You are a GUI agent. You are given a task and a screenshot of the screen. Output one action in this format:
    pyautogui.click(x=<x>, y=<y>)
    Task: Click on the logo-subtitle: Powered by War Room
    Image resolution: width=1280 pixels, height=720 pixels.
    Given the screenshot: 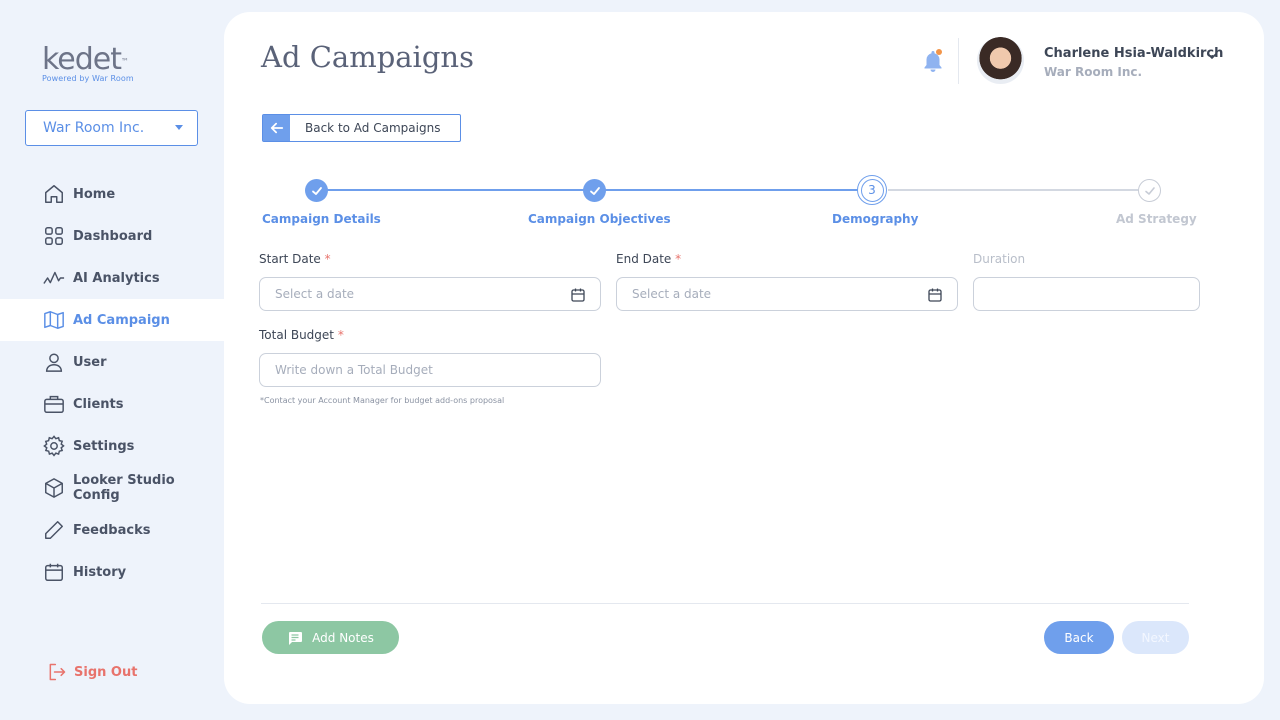 What is the action you would take?
    pyautogui.click(x=88, y=78)
    